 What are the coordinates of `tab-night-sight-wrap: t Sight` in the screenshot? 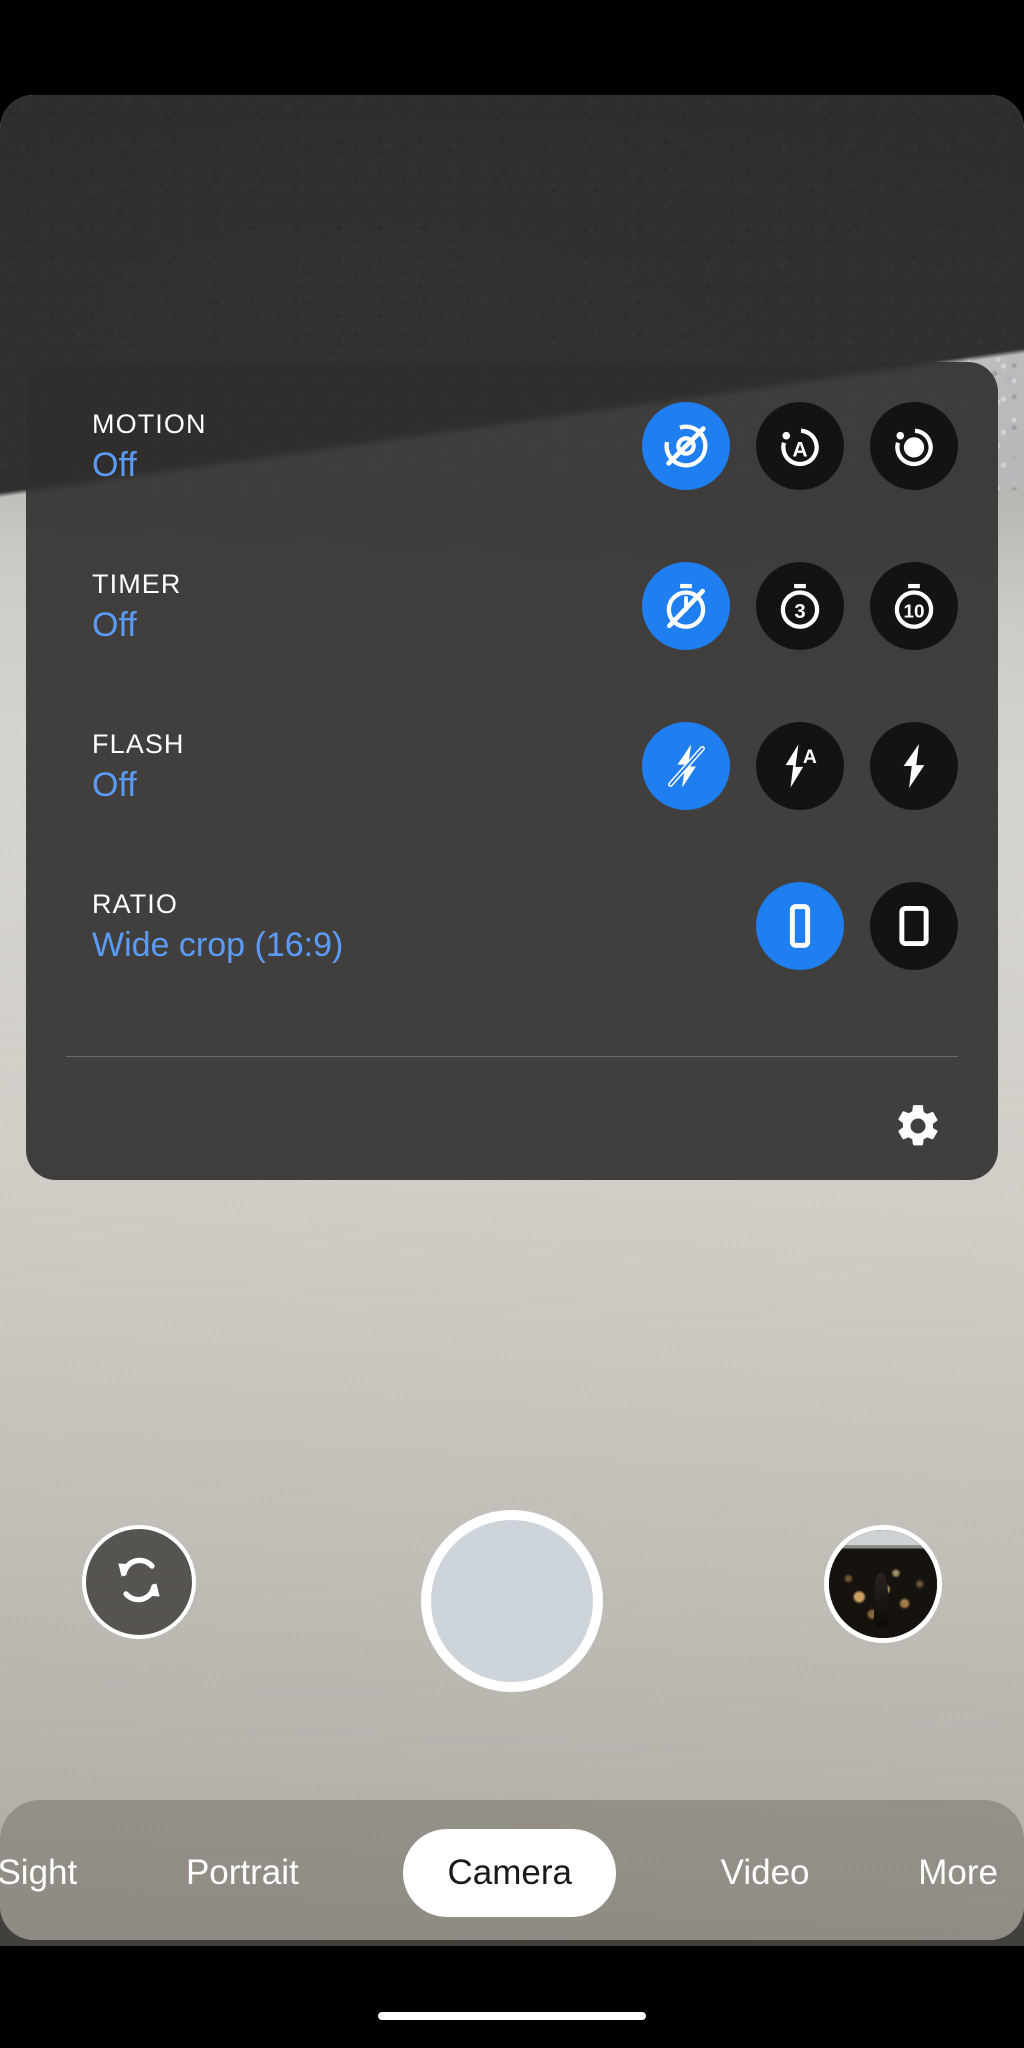 It's located at (40, 1873).